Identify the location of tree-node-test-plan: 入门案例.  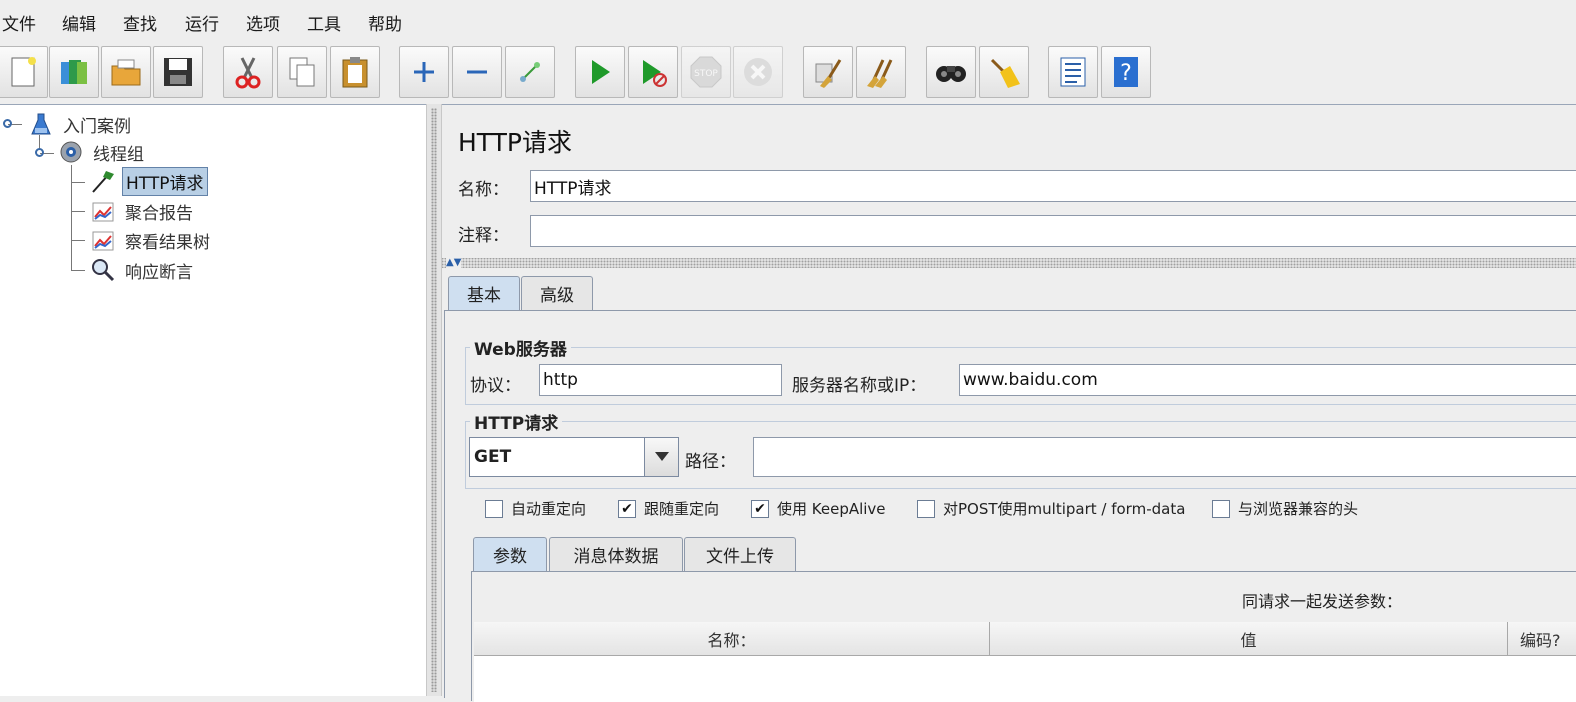
(81, 124).